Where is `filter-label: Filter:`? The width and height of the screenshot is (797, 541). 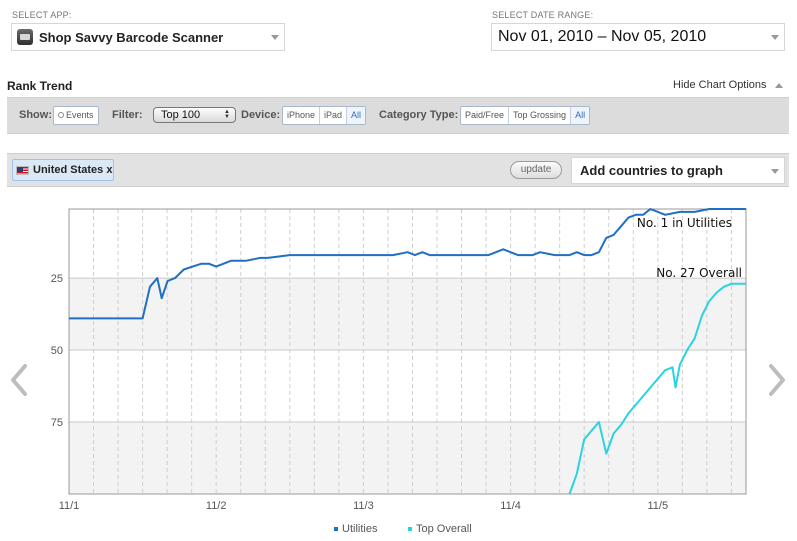
filter-label: Filter: is located at coordinates (127, 115).